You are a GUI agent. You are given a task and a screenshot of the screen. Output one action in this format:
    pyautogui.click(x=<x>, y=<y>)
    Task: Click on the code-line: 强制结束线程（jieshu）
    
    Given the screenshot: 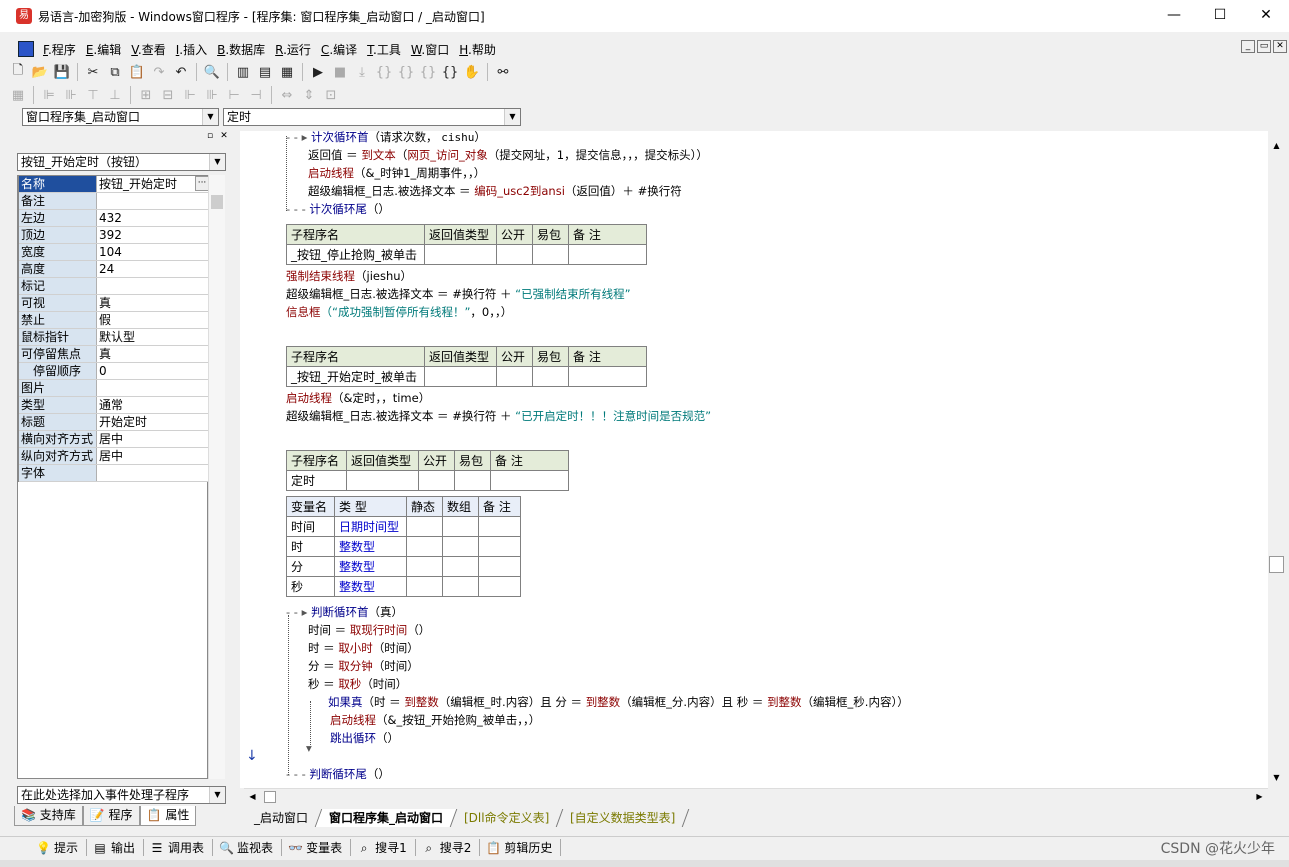 What is the action you would take?
    pyautogui.click(x=349, y=276)
    